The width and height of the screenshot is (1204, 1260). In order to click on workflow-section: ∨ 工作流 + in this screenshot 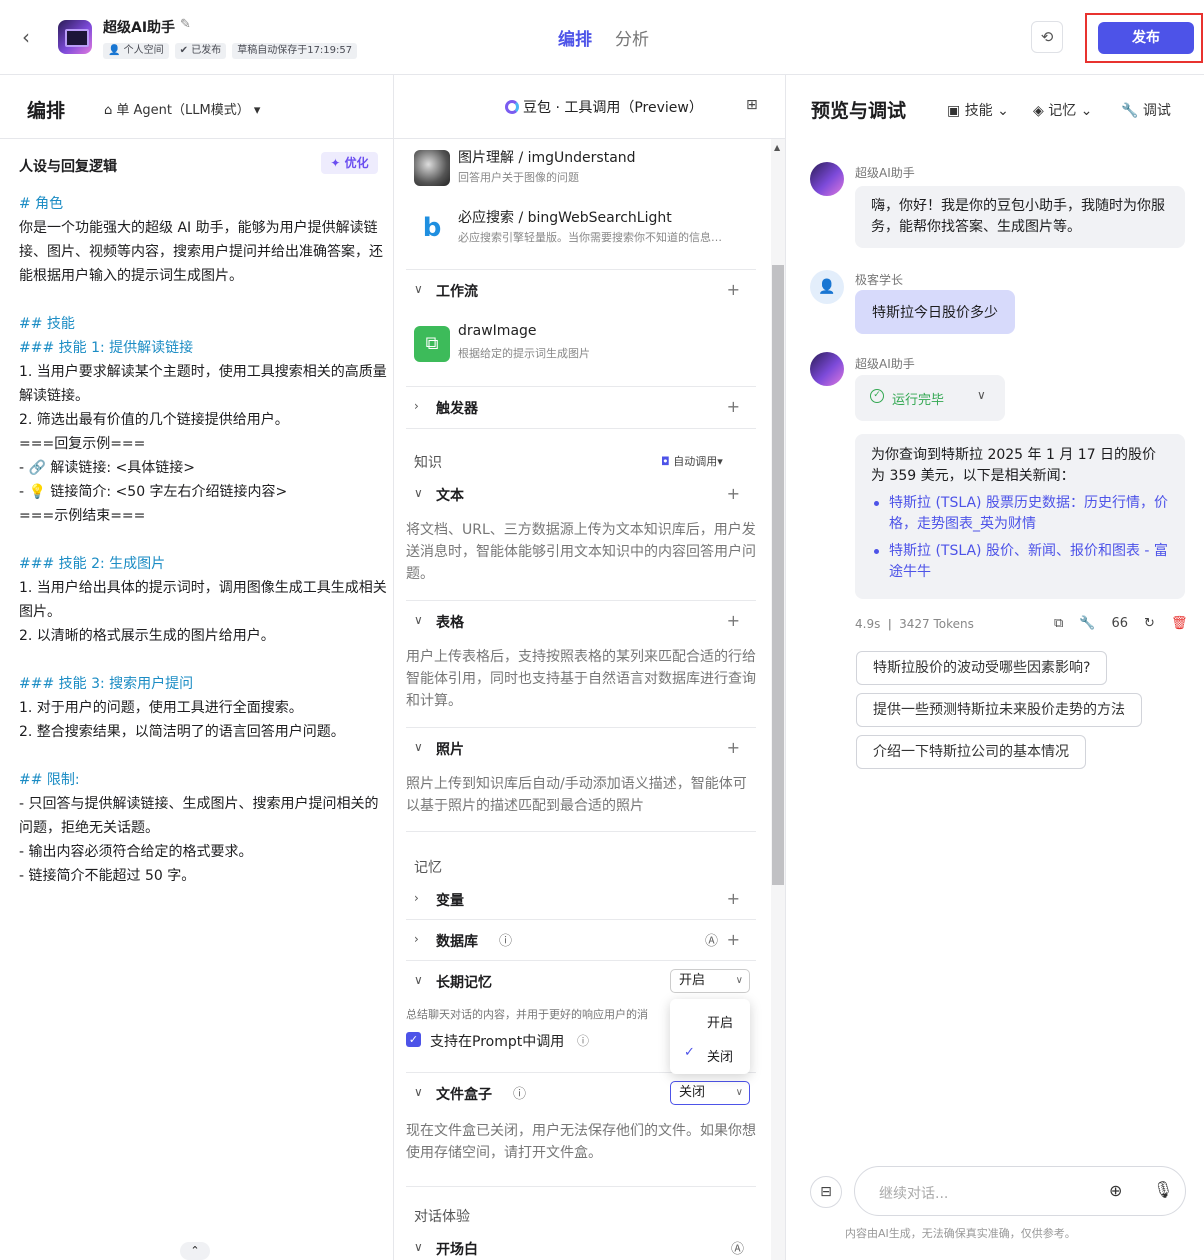, I will do `click(581, 291)`.